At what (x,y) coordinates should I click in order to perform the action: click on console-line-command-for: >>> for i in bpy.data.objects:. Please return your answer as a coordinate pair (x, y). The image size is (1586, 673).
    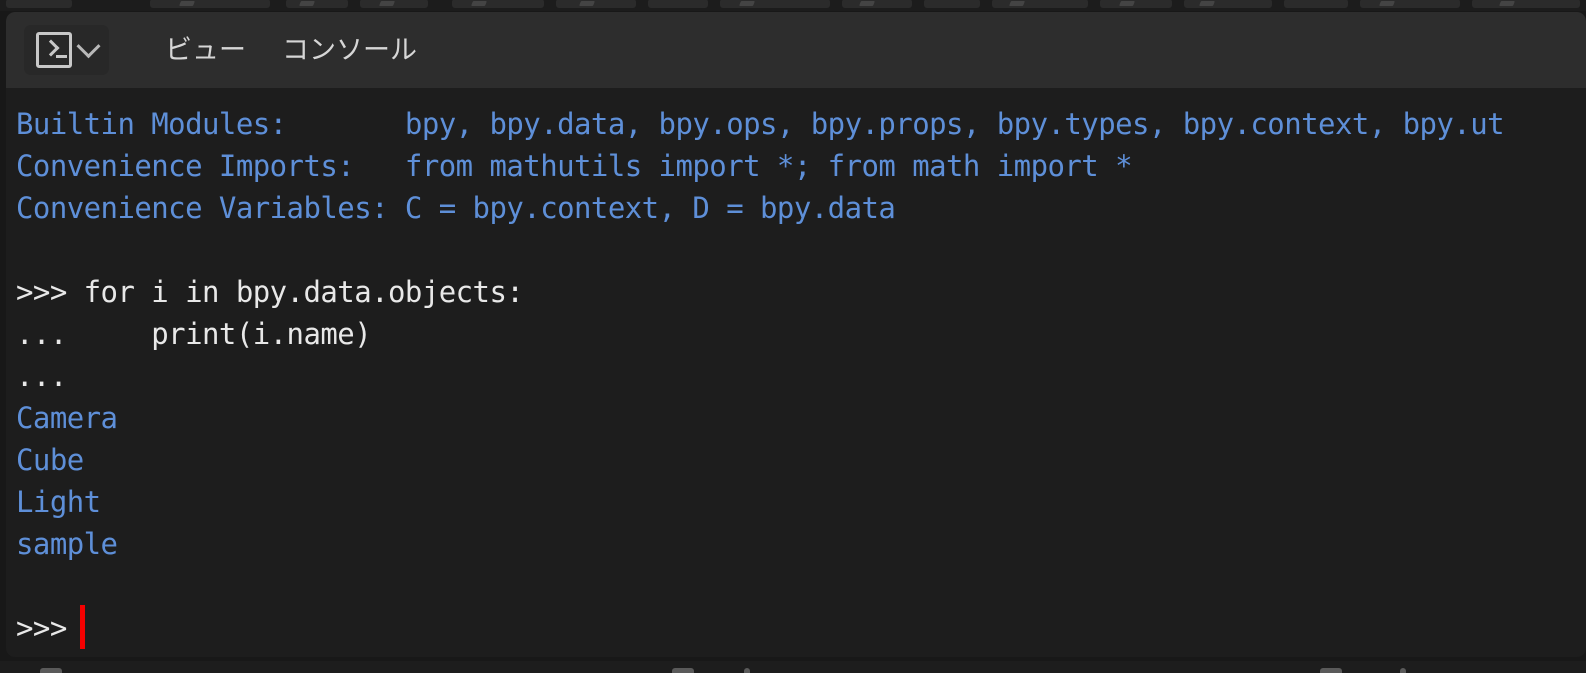
    Looking at the image, I should click on (270, 292).